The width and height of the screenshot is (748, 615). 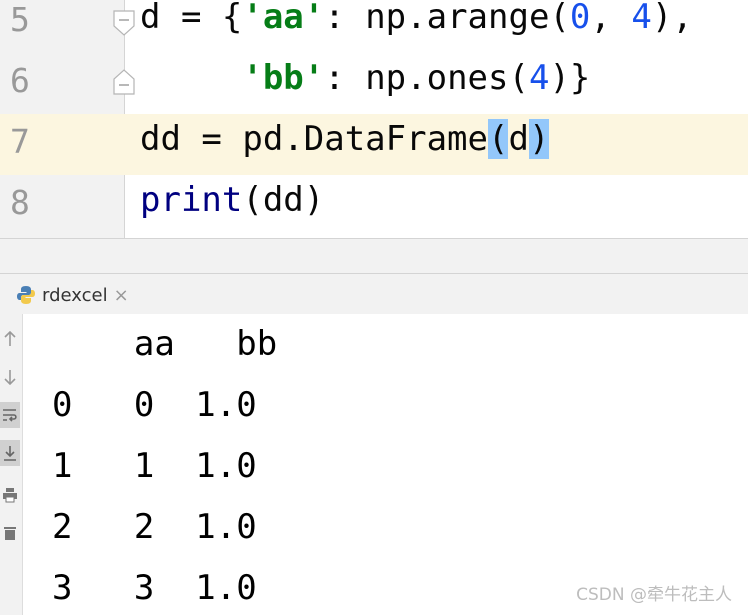 I want to click on run-tab: rdexcel ×, so click(x=72, y=295).